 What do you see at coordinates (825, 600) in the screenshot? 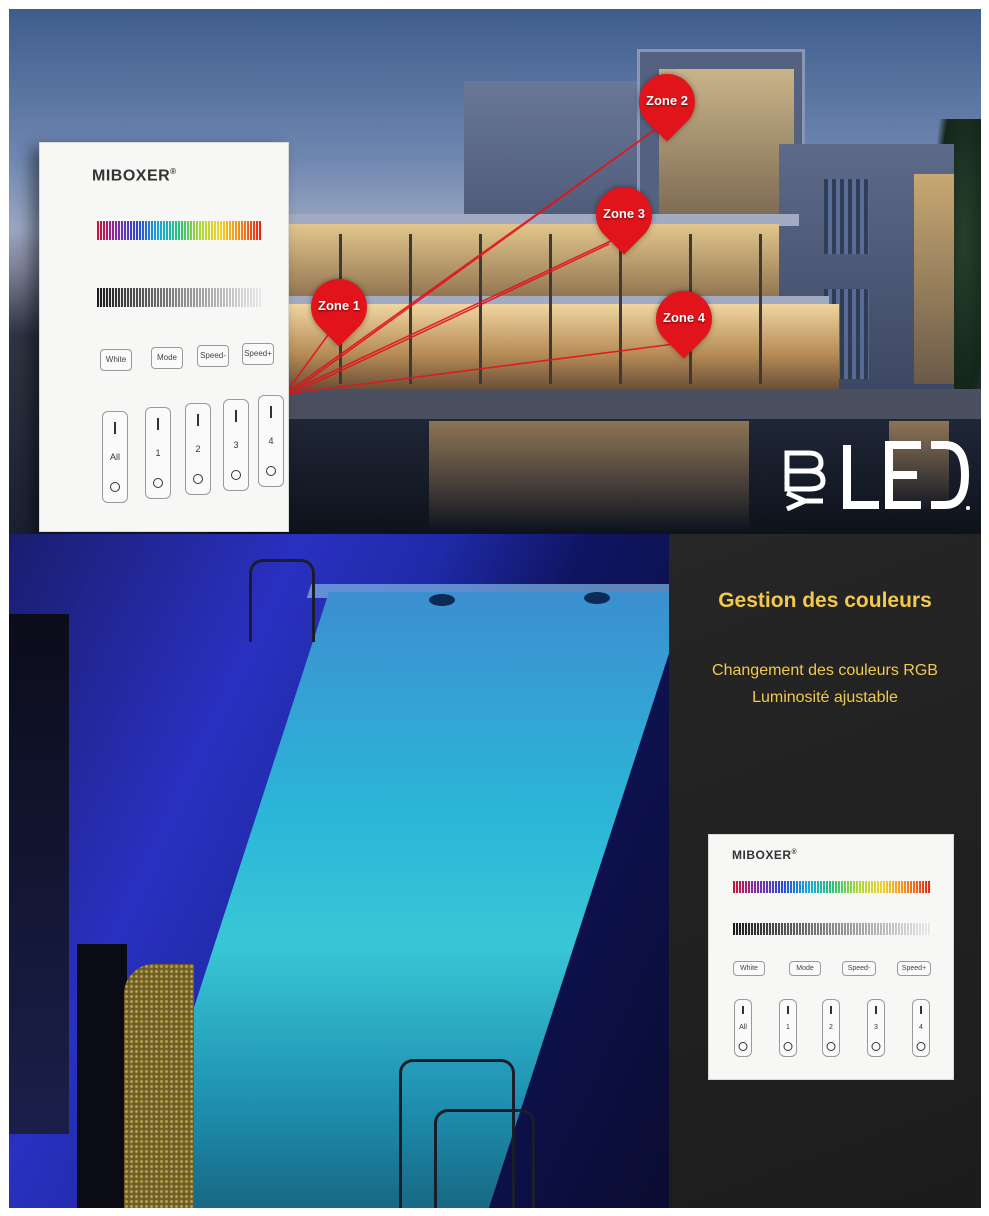
I see `feature-title: Gestion des couleurs` at bounding box center [825, 600].